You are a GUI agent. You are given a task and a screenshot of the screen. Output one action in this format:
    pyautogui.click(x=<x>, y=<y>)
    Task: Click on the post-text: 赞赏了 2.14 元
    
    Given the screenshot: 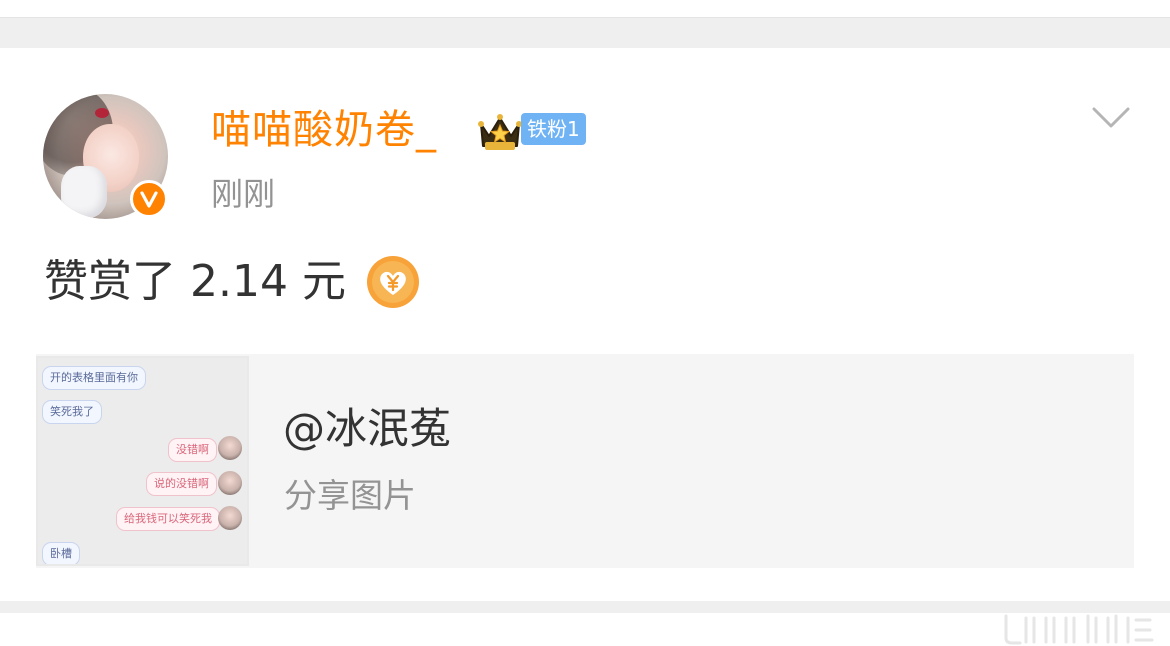 What is the action you would take?
    pyautogui.click(x=195, y=281)
    